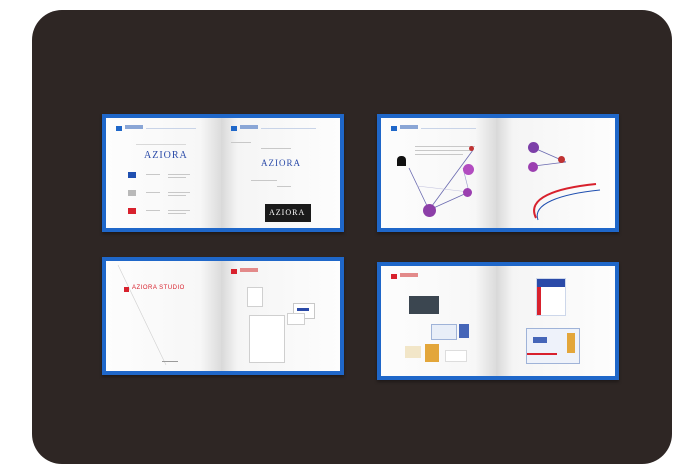 The height and width of the screenshot is (466, 674). What do you see at coordinates (280, 173) in the screenshot?
I see `brochure-page-right: AZIORA AZIORA` at bounding box center [280, 173].